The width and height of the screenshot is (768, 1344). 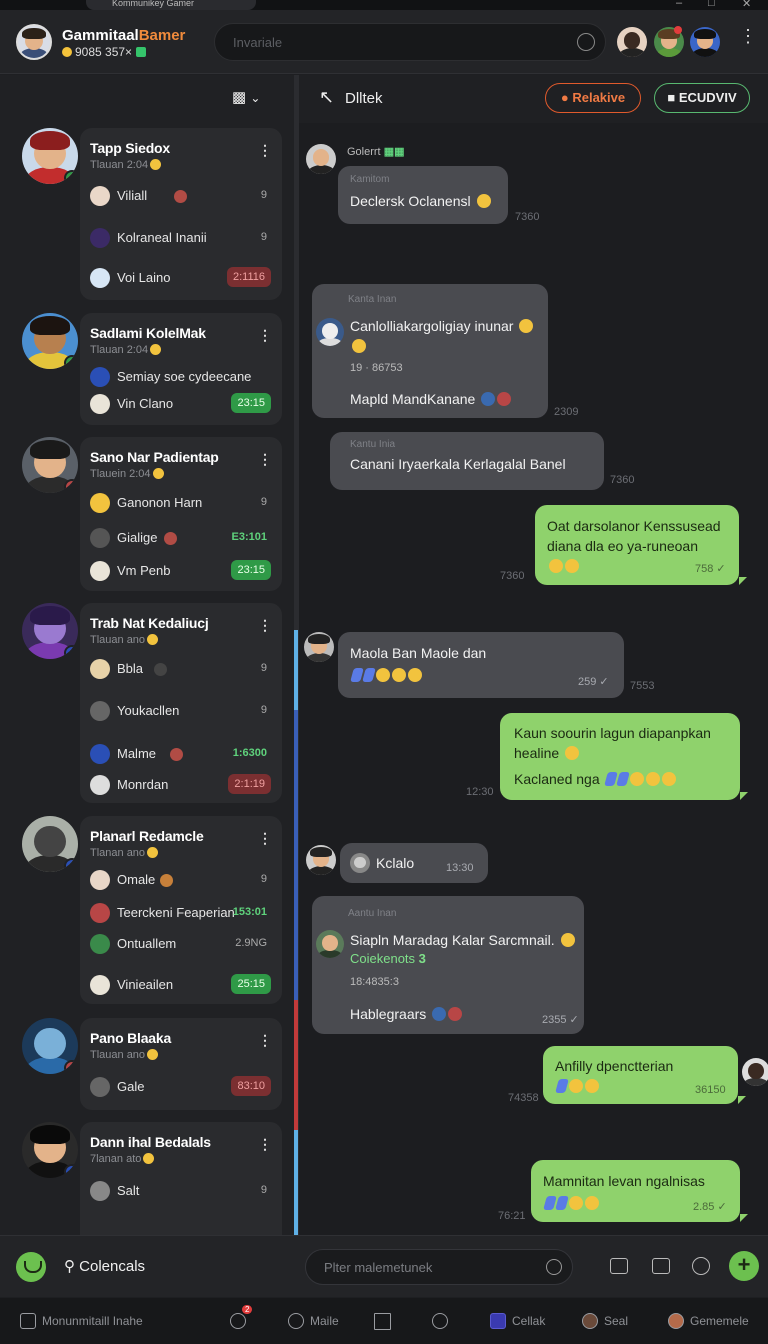 I want to click on sender-name: Golerrt ▦▦, so click(x=376, y=152).